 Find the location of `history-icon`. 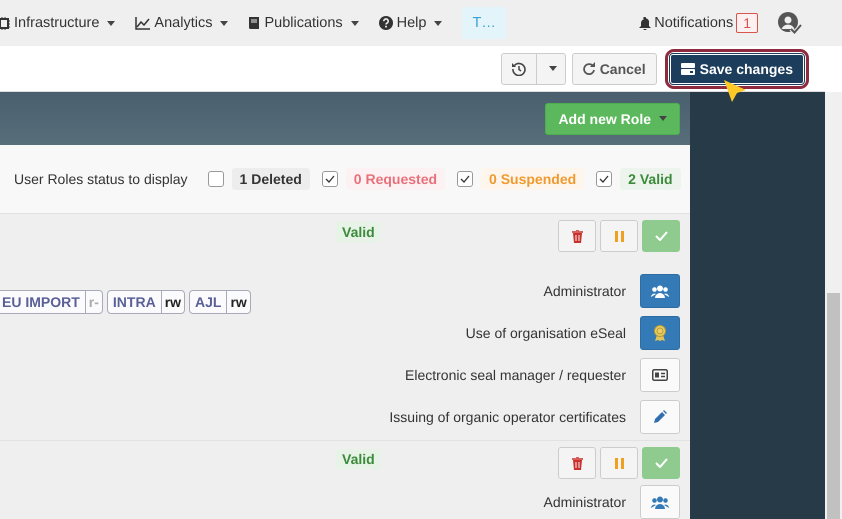

history-icon is located at coordinates (519, 69).